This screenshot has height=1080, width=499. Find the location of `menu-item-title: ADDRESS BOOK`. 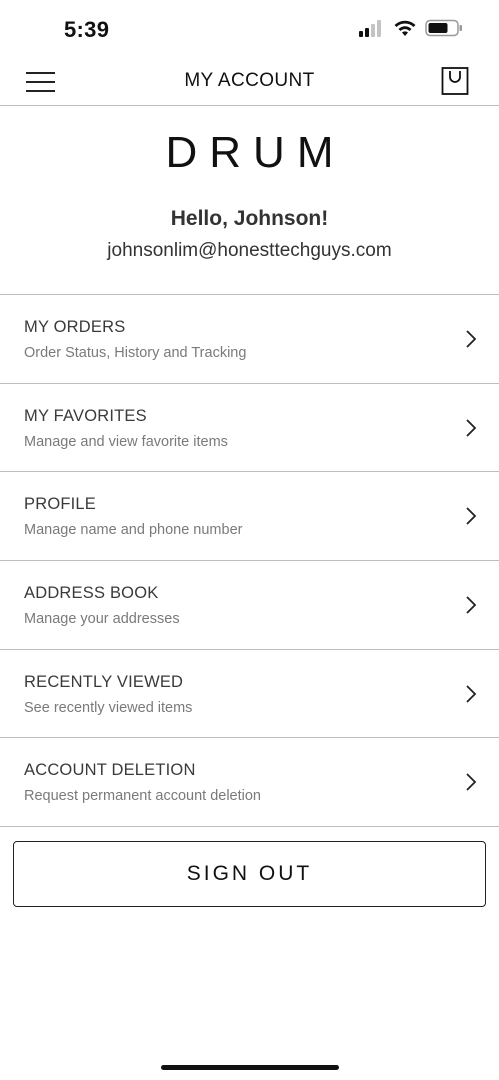

menu-item-title: ADDRESS BOOK is located at coordinates (91, 593).